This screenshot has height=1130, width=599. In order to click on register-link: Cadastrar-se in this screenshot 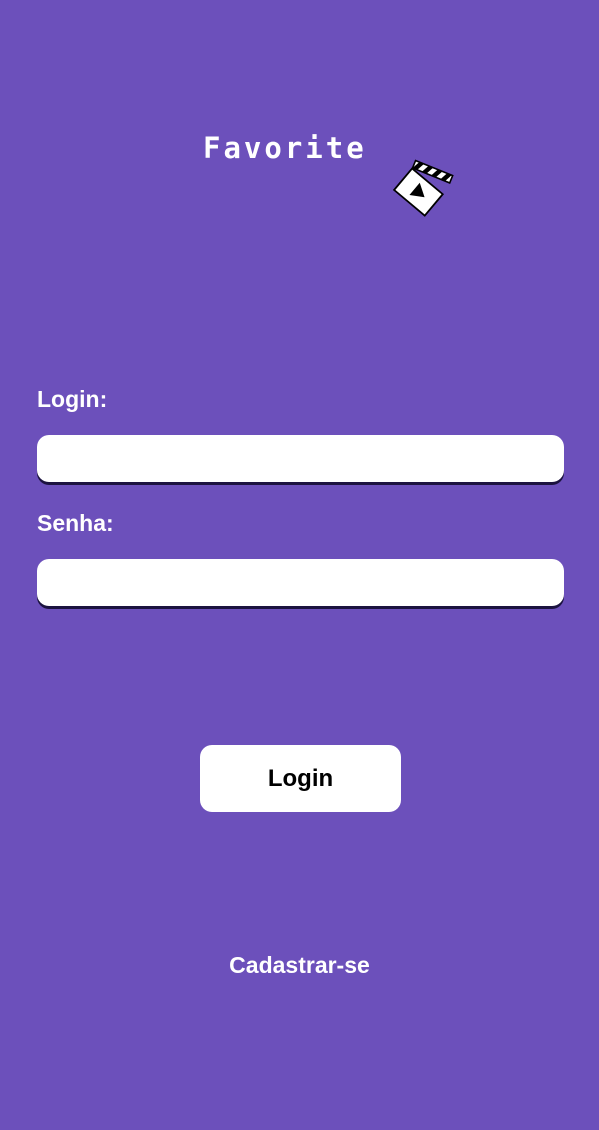, I will do `click(299, 965)`.